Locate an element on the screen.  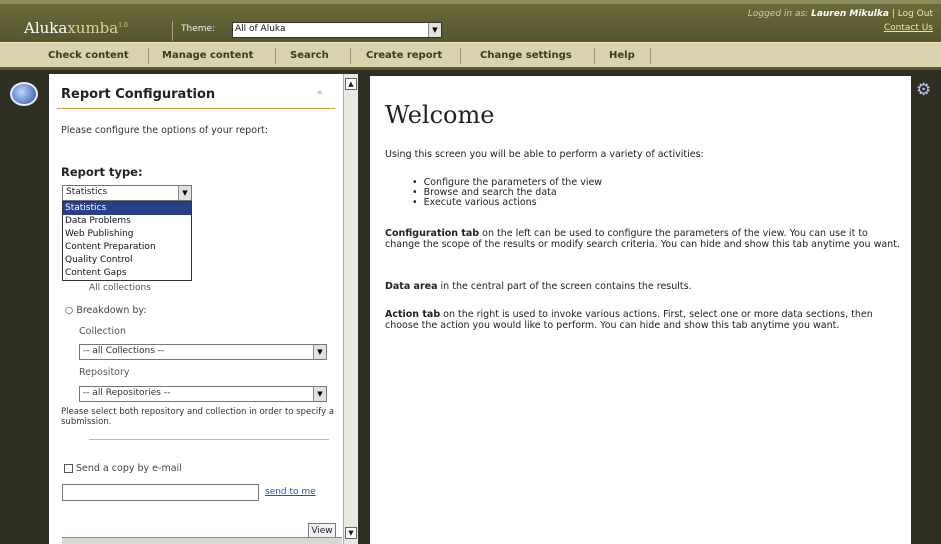
email-checkbox is located at coordinates (68, 468).